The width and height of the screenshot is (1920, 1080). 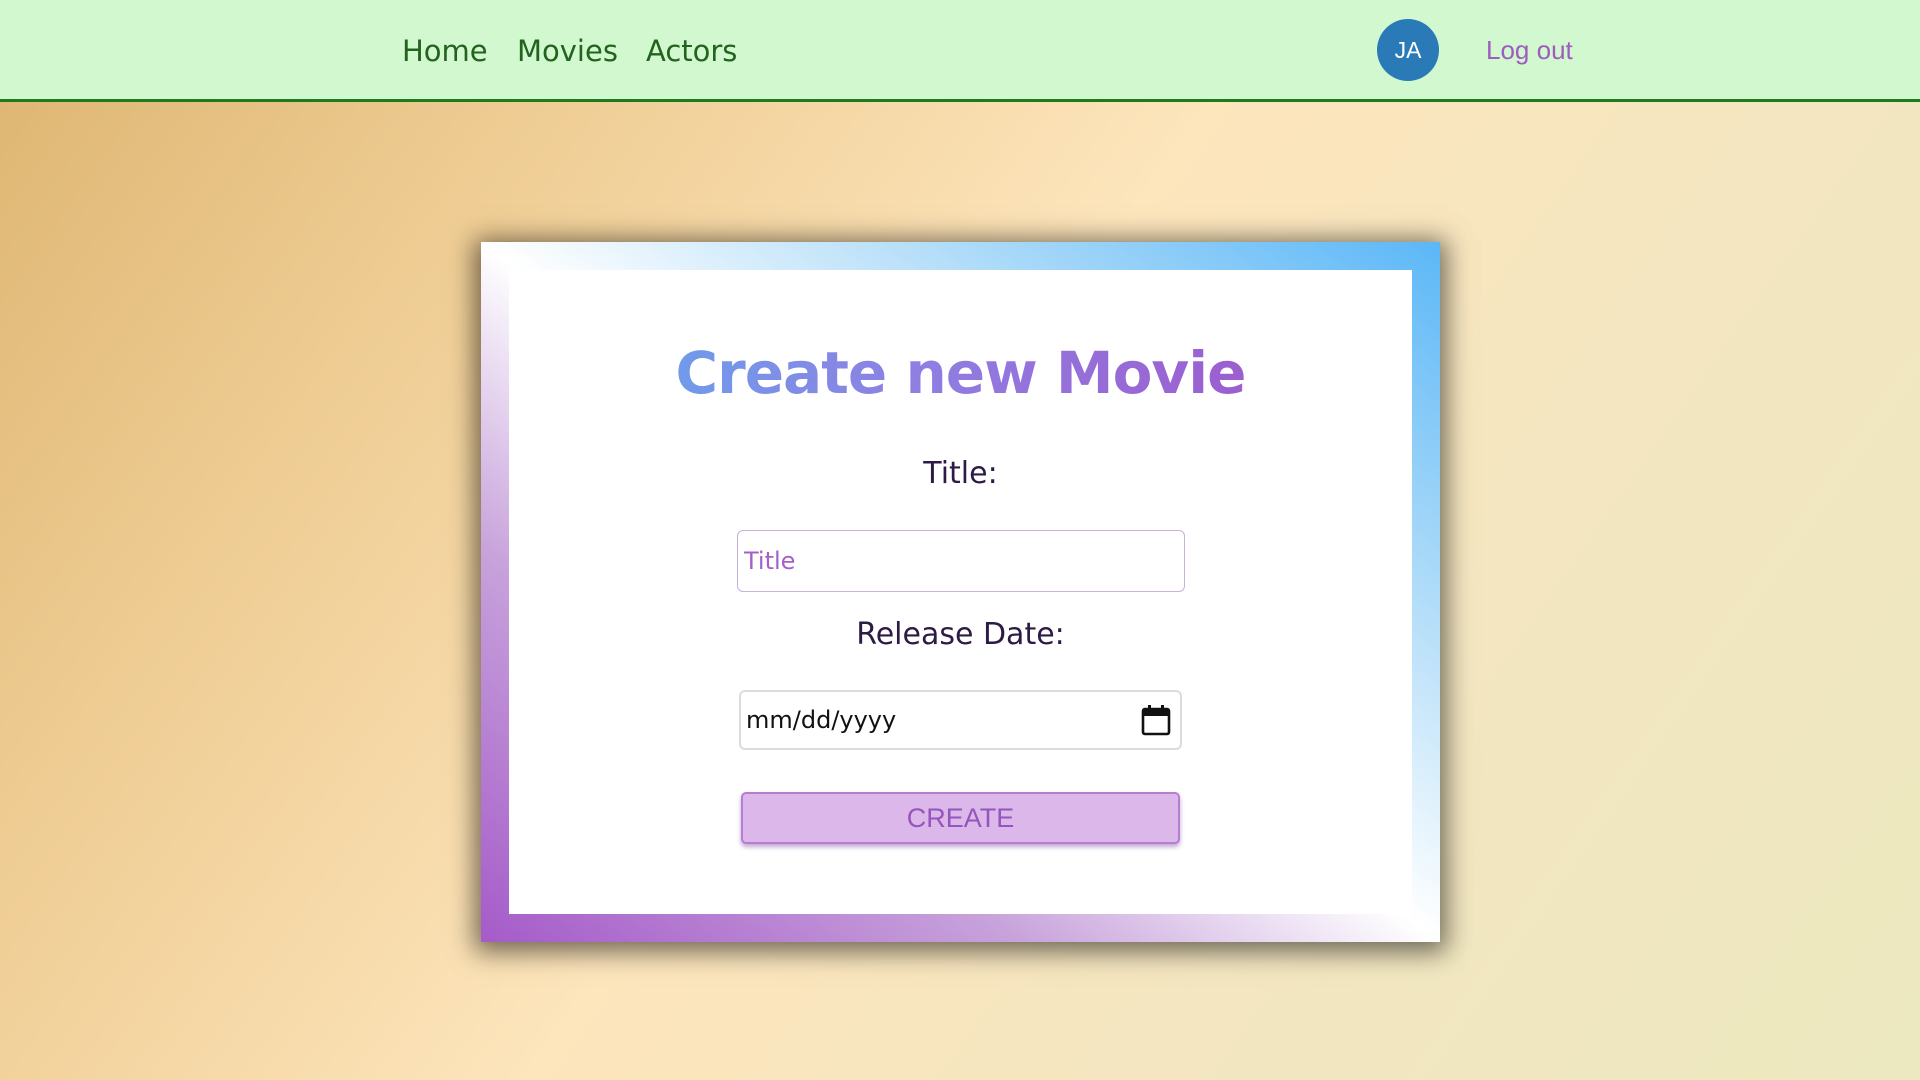 What do you see at coordinates (960, 634) in the screenshot?
I see `release-date-label: Release Date:` at bounding box center [960, 634].